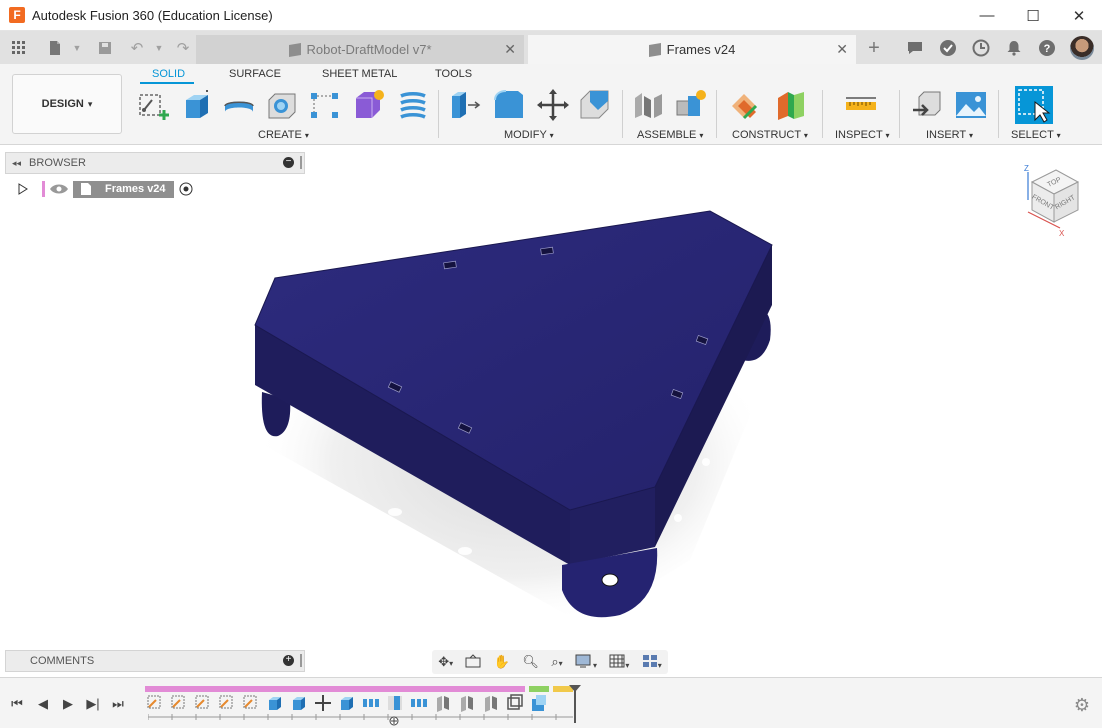 This screenshot has width=1102, height=728. Describe the element at coordinates (168, 74) in the screenshot. I see `tab-solid: SOLID` at that location.